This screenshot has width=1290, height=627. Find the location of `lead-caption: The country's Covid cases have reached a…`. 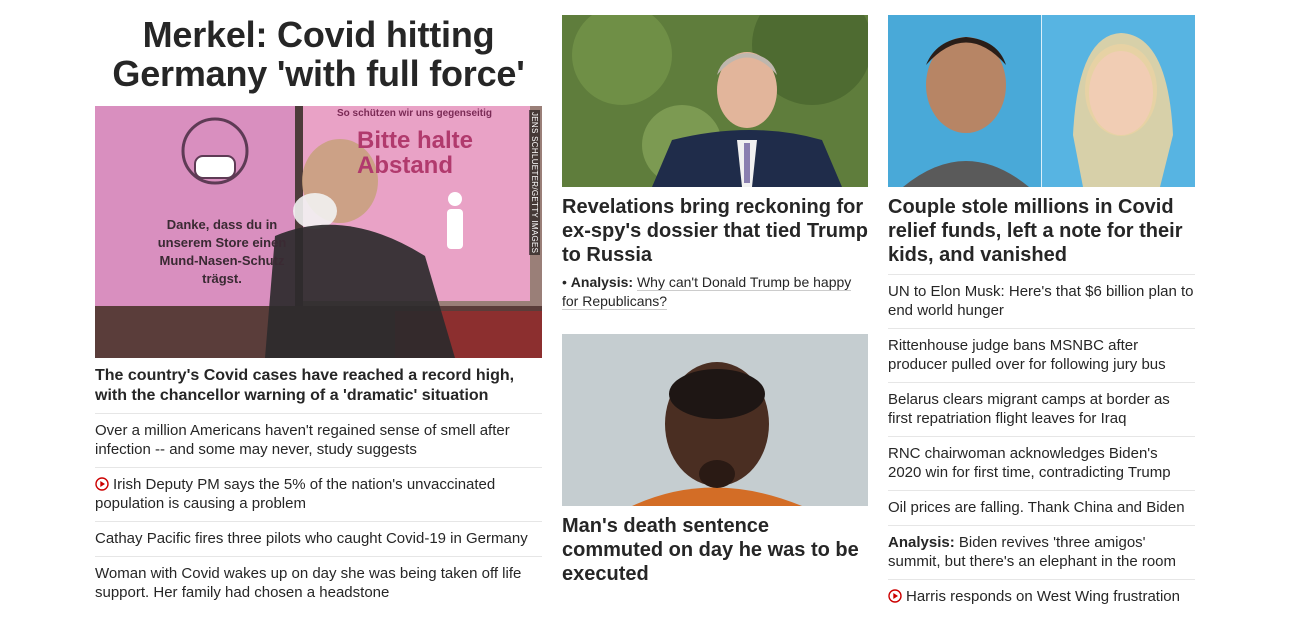

lead-caption: The country's Covid cases have reached a… is located at coordinates (318, 390).